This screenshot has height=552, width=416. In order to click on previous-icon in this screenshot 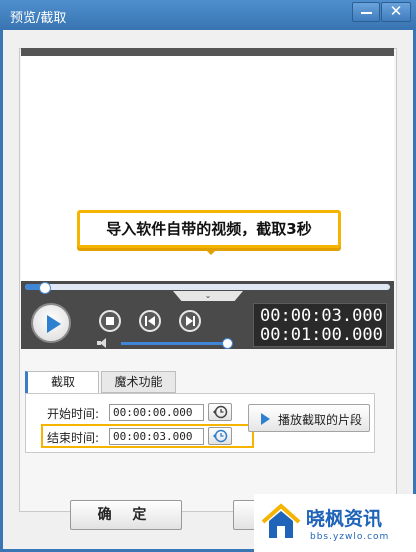, I will do `click(146, 321)`.